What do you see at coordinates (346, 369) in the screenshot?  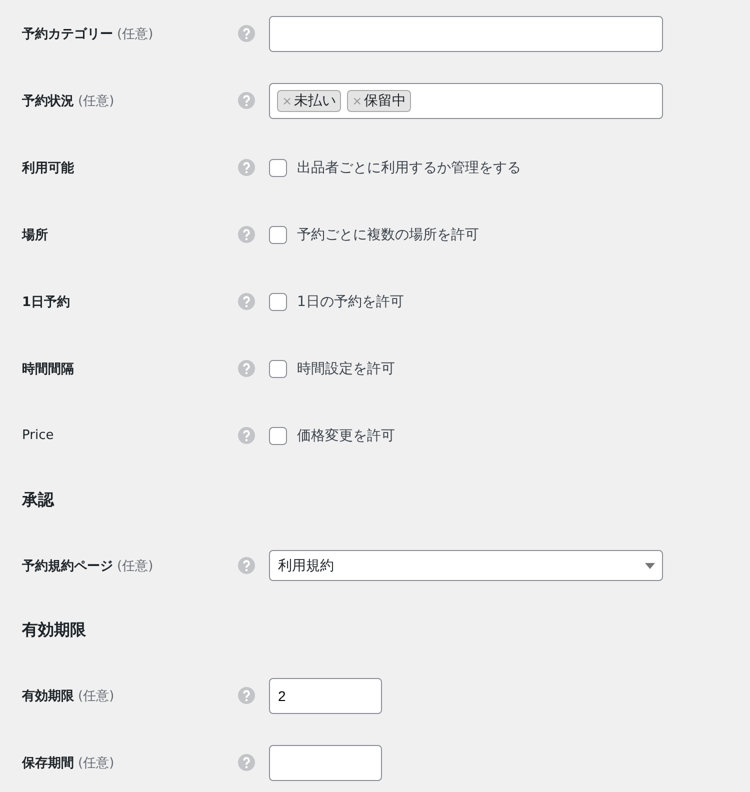 I see `checkbox-label: 時間設定を許可` at bounding box center [346, 369].